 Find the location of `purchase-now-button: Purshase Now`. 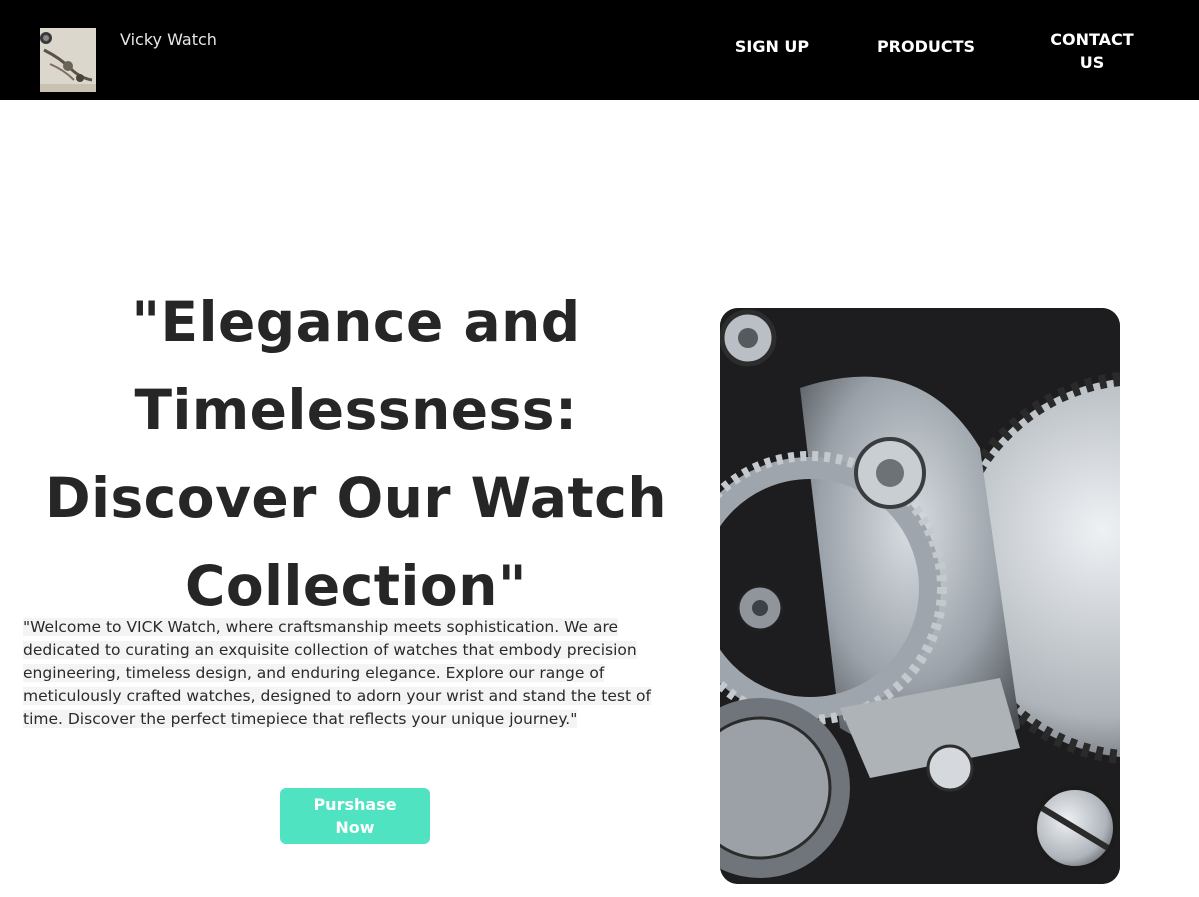

purchase-now-button: Purshase Now is located at coordinates (355, 816).